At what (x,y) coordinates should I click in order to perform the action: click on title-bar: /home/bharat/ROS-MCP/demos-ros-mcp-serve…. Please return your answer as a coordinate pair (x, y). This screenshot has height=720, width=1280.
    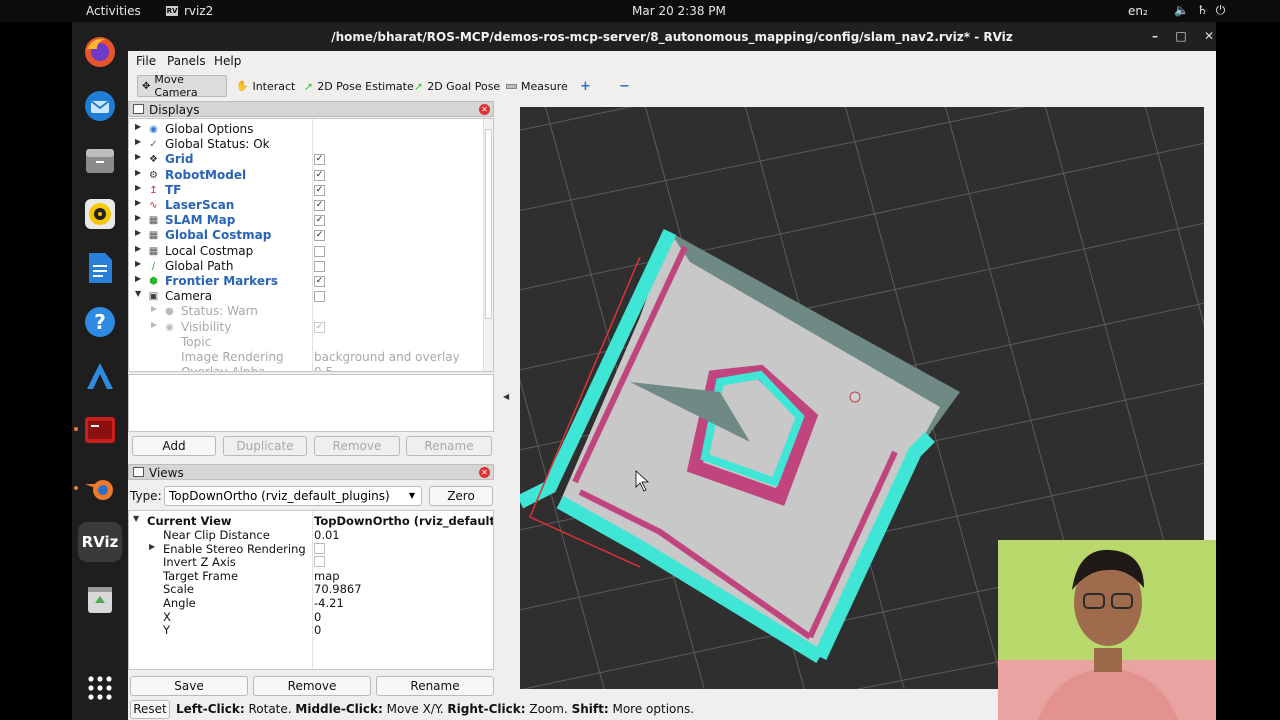
    Looking at the image, I should click on (672, 36).